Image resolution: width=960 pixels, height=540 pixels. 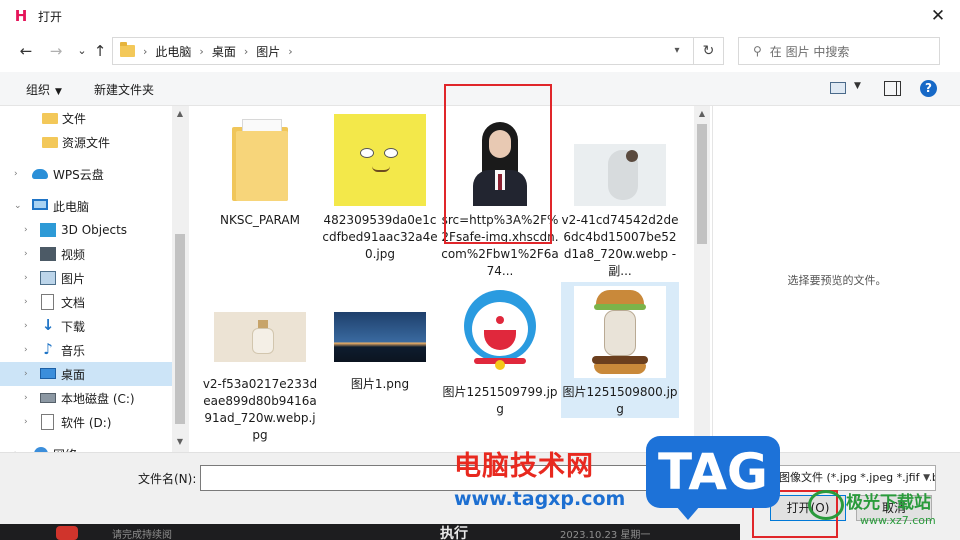 I want to click on chevron-down-icon: ▼, so click(x=925, y=478).